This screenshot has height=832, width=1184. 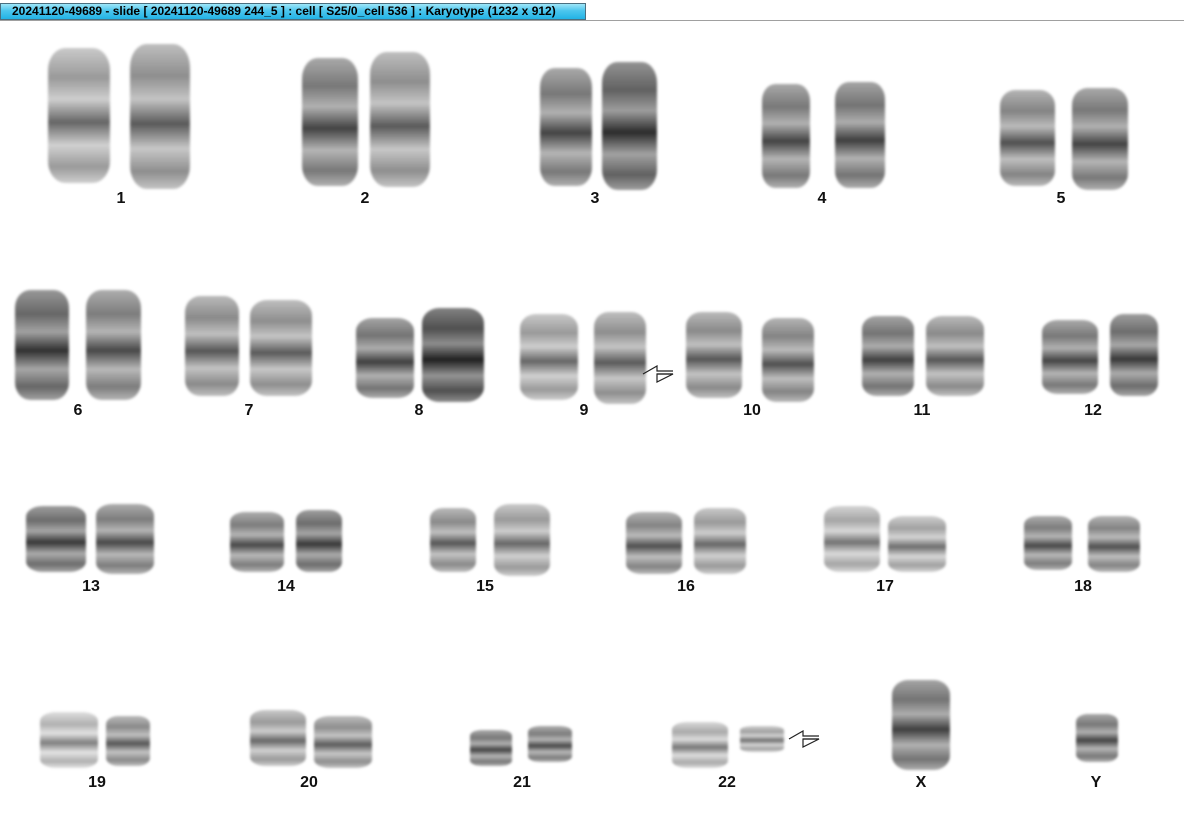 I want to click on chromosome-9-a, so click(x=549, y=357).